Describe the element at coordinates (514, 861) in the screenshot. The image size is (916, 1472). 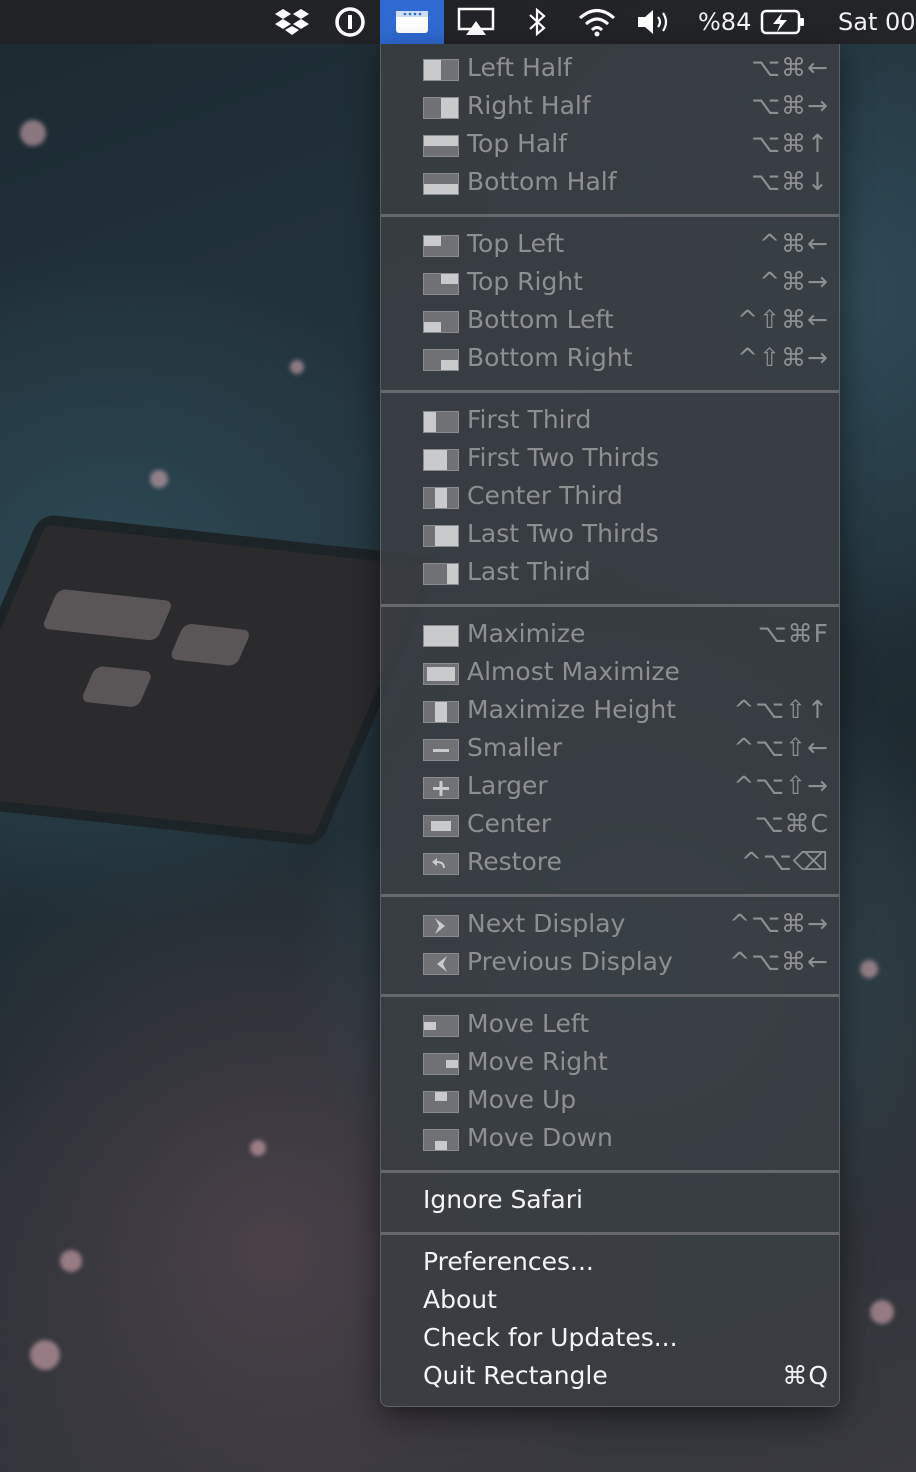
I see `menu-item-label: Restore` at that location.